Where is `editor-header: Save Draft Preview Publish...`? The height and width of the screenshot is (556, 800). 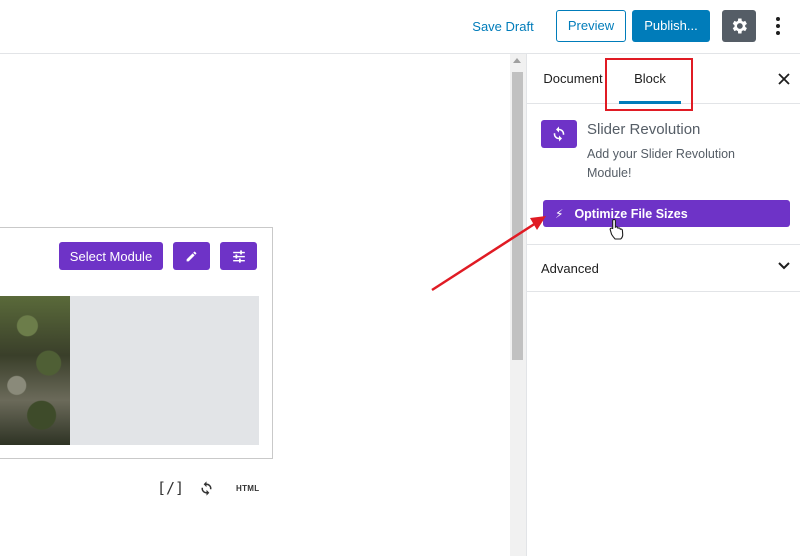 editor-header: Save Draft Preview Publish... is located at coordinates (400, 27).